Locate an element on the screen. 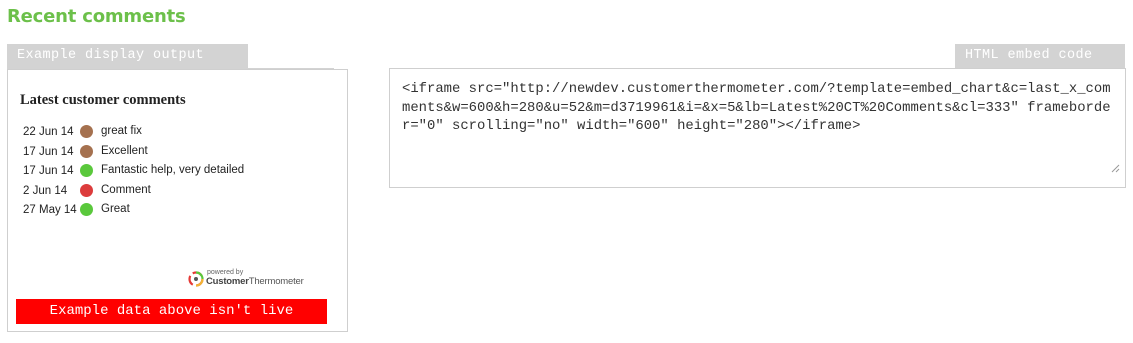  powered-by-badge: powered by CustomerThermometer is located at coordinates (248, 279).